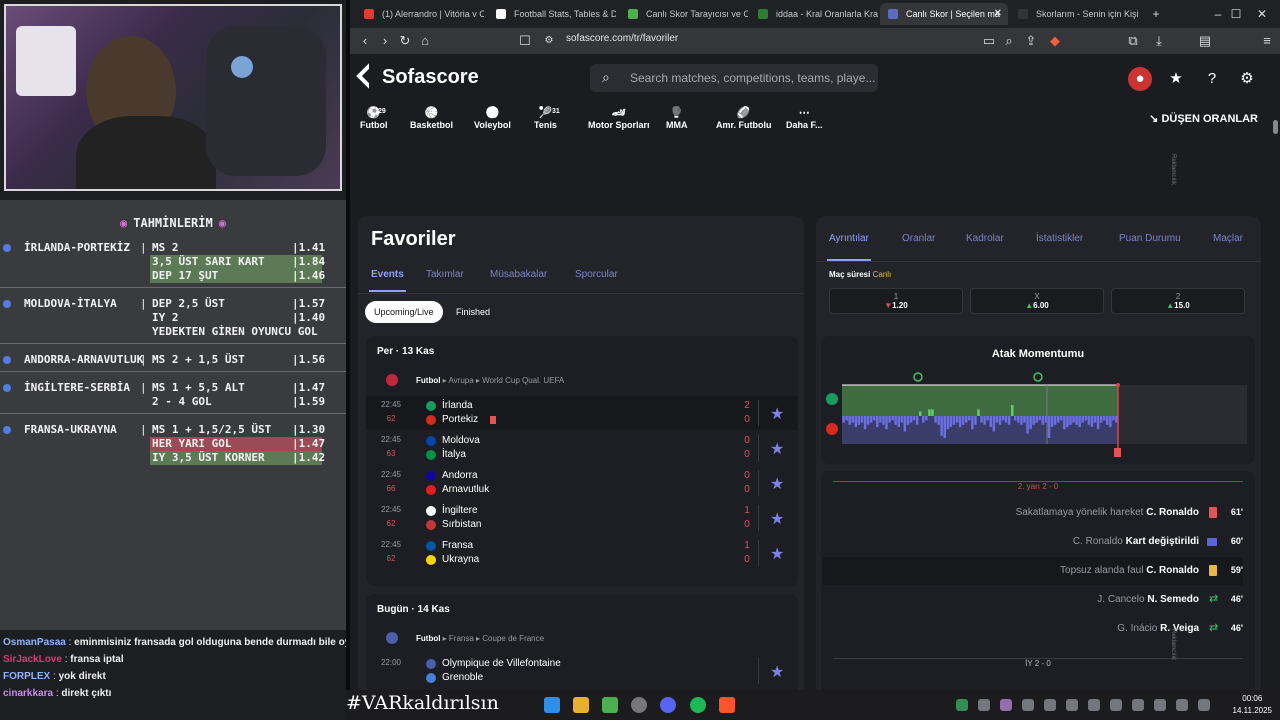 The width and height of the screenshot is (1280, 720). I want to click on zoom-icon: ⌕, so click(1009, 41).